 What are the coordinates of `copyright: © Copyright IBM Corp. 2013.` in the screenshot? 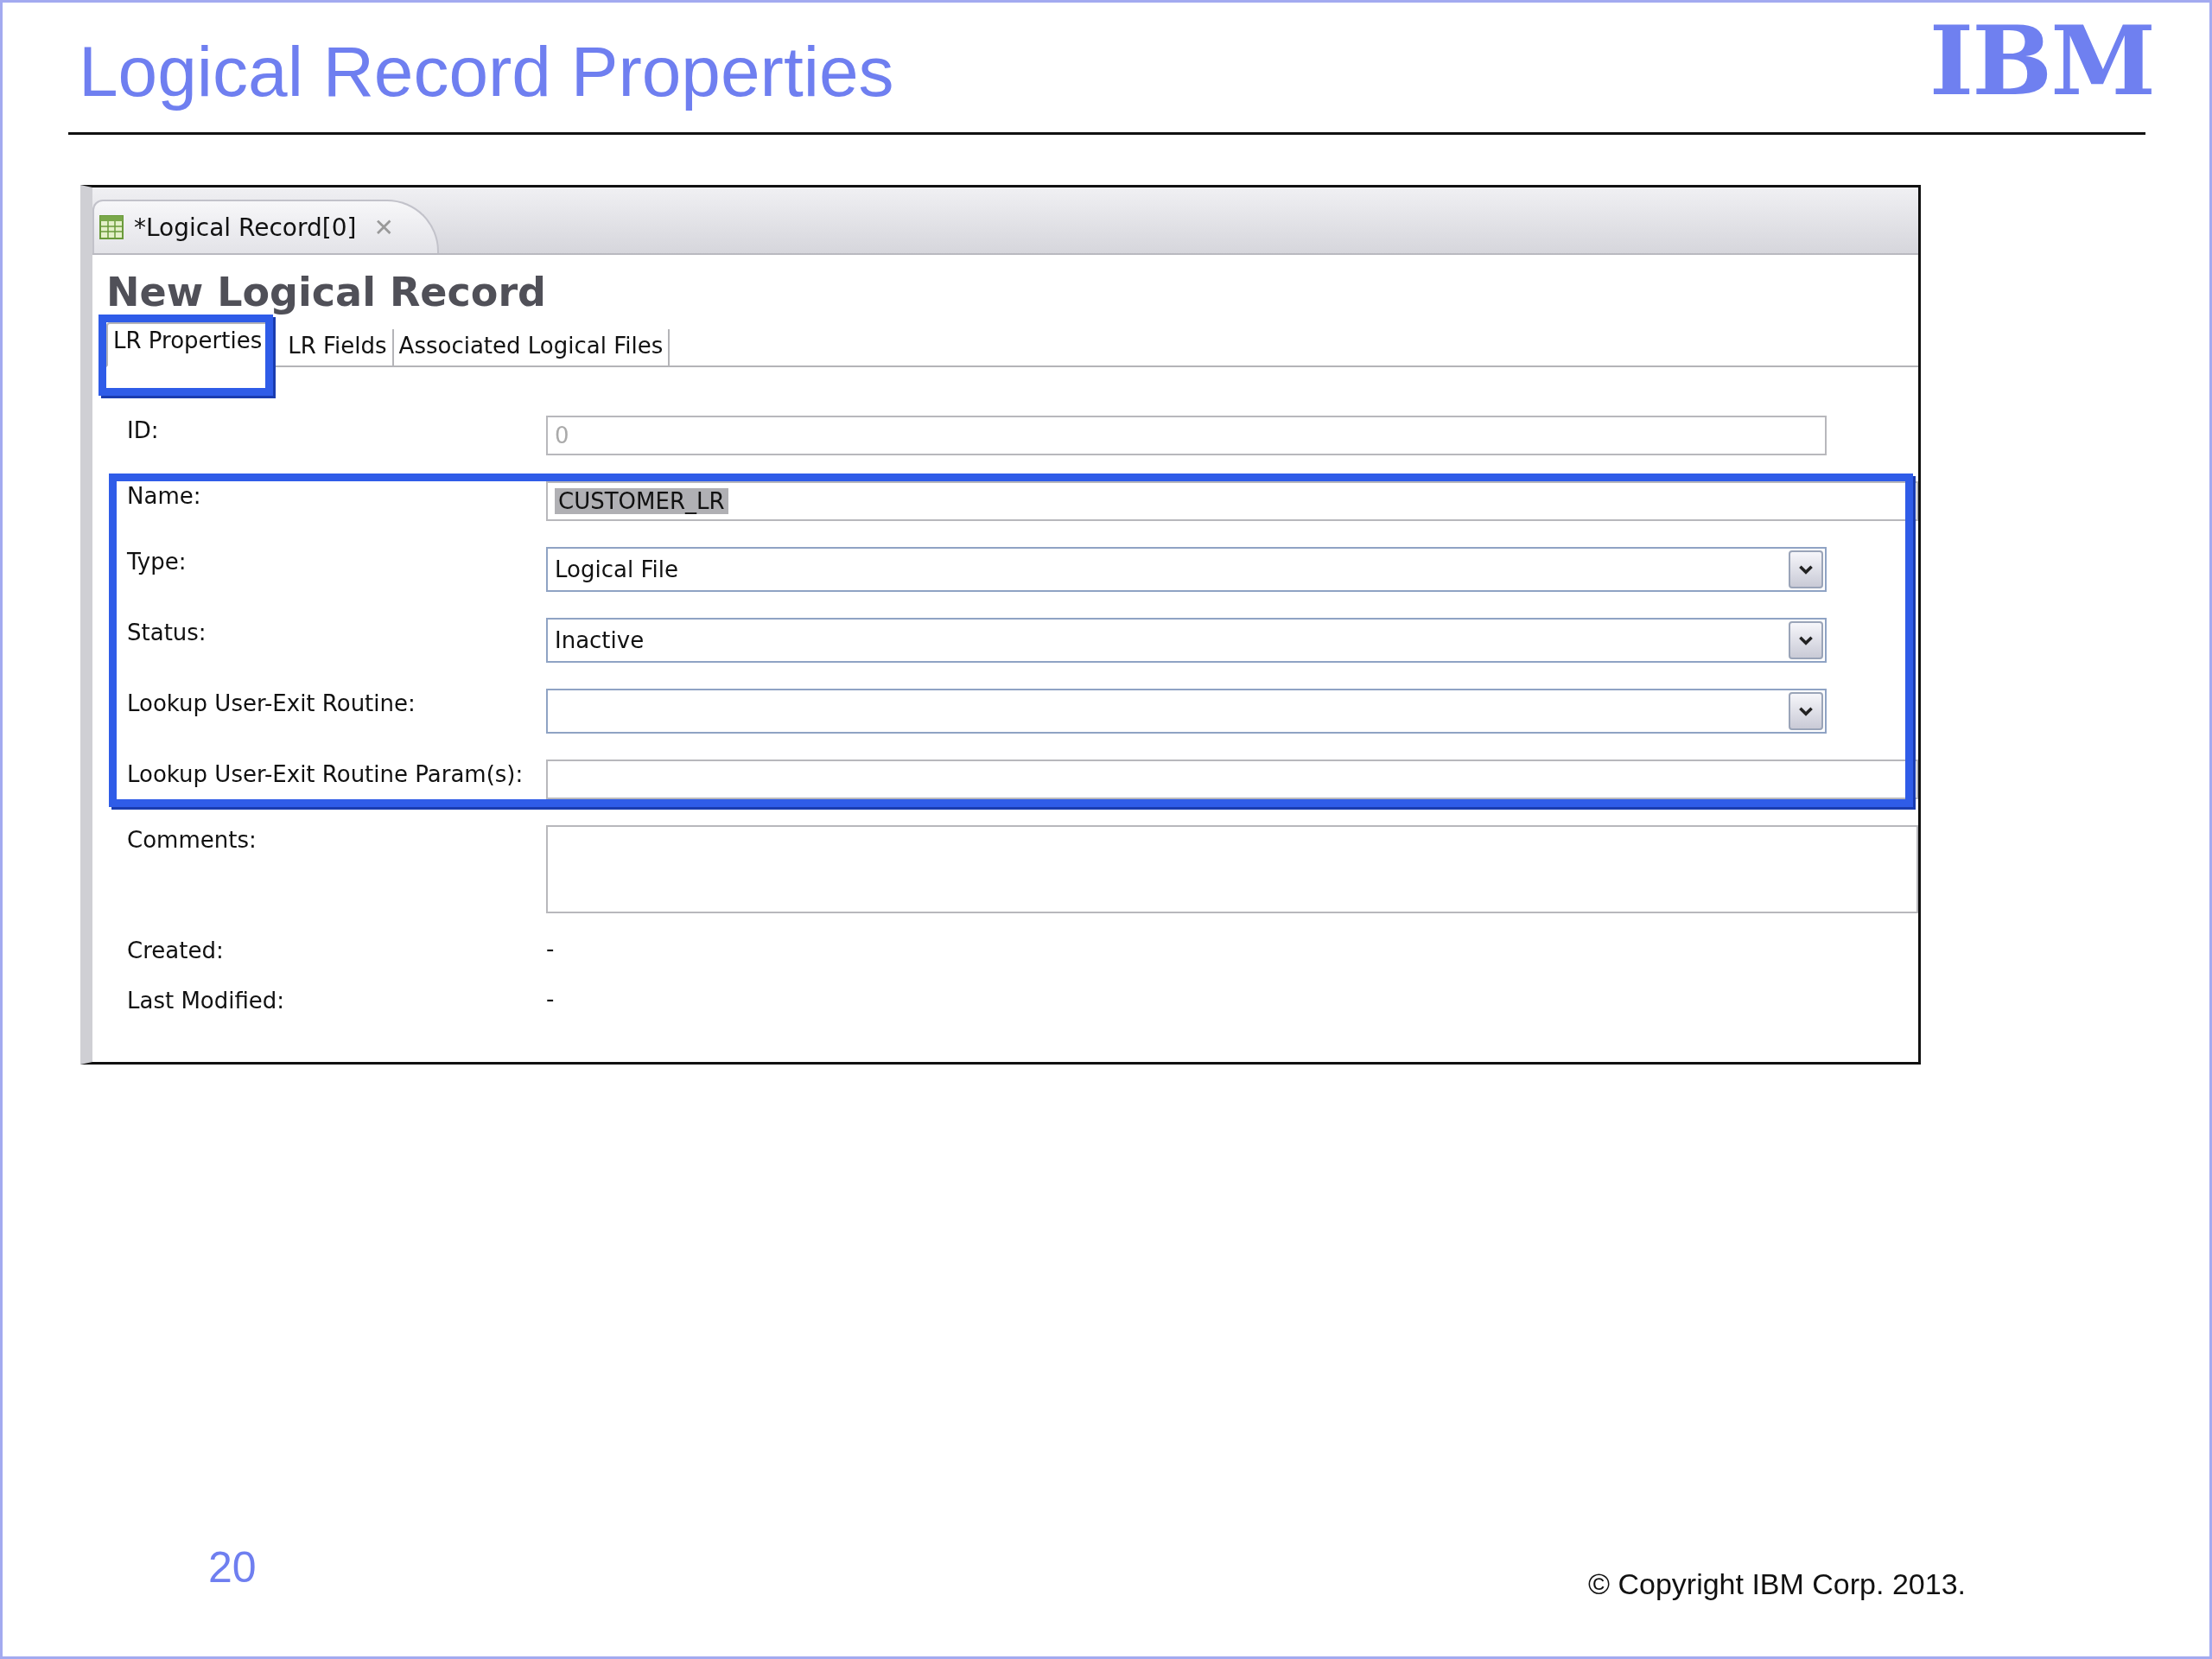 It's located at (1776, 1584).